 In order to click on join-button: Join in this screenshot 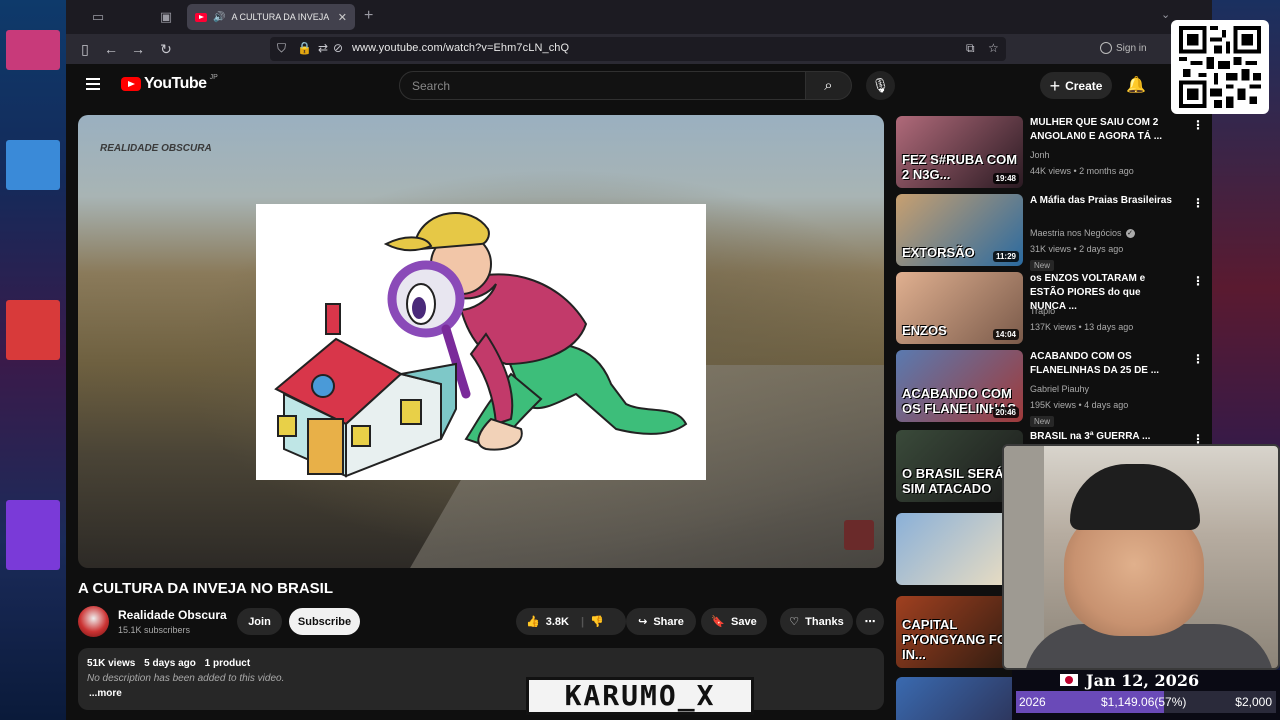, I will do `click(259, 621)`.